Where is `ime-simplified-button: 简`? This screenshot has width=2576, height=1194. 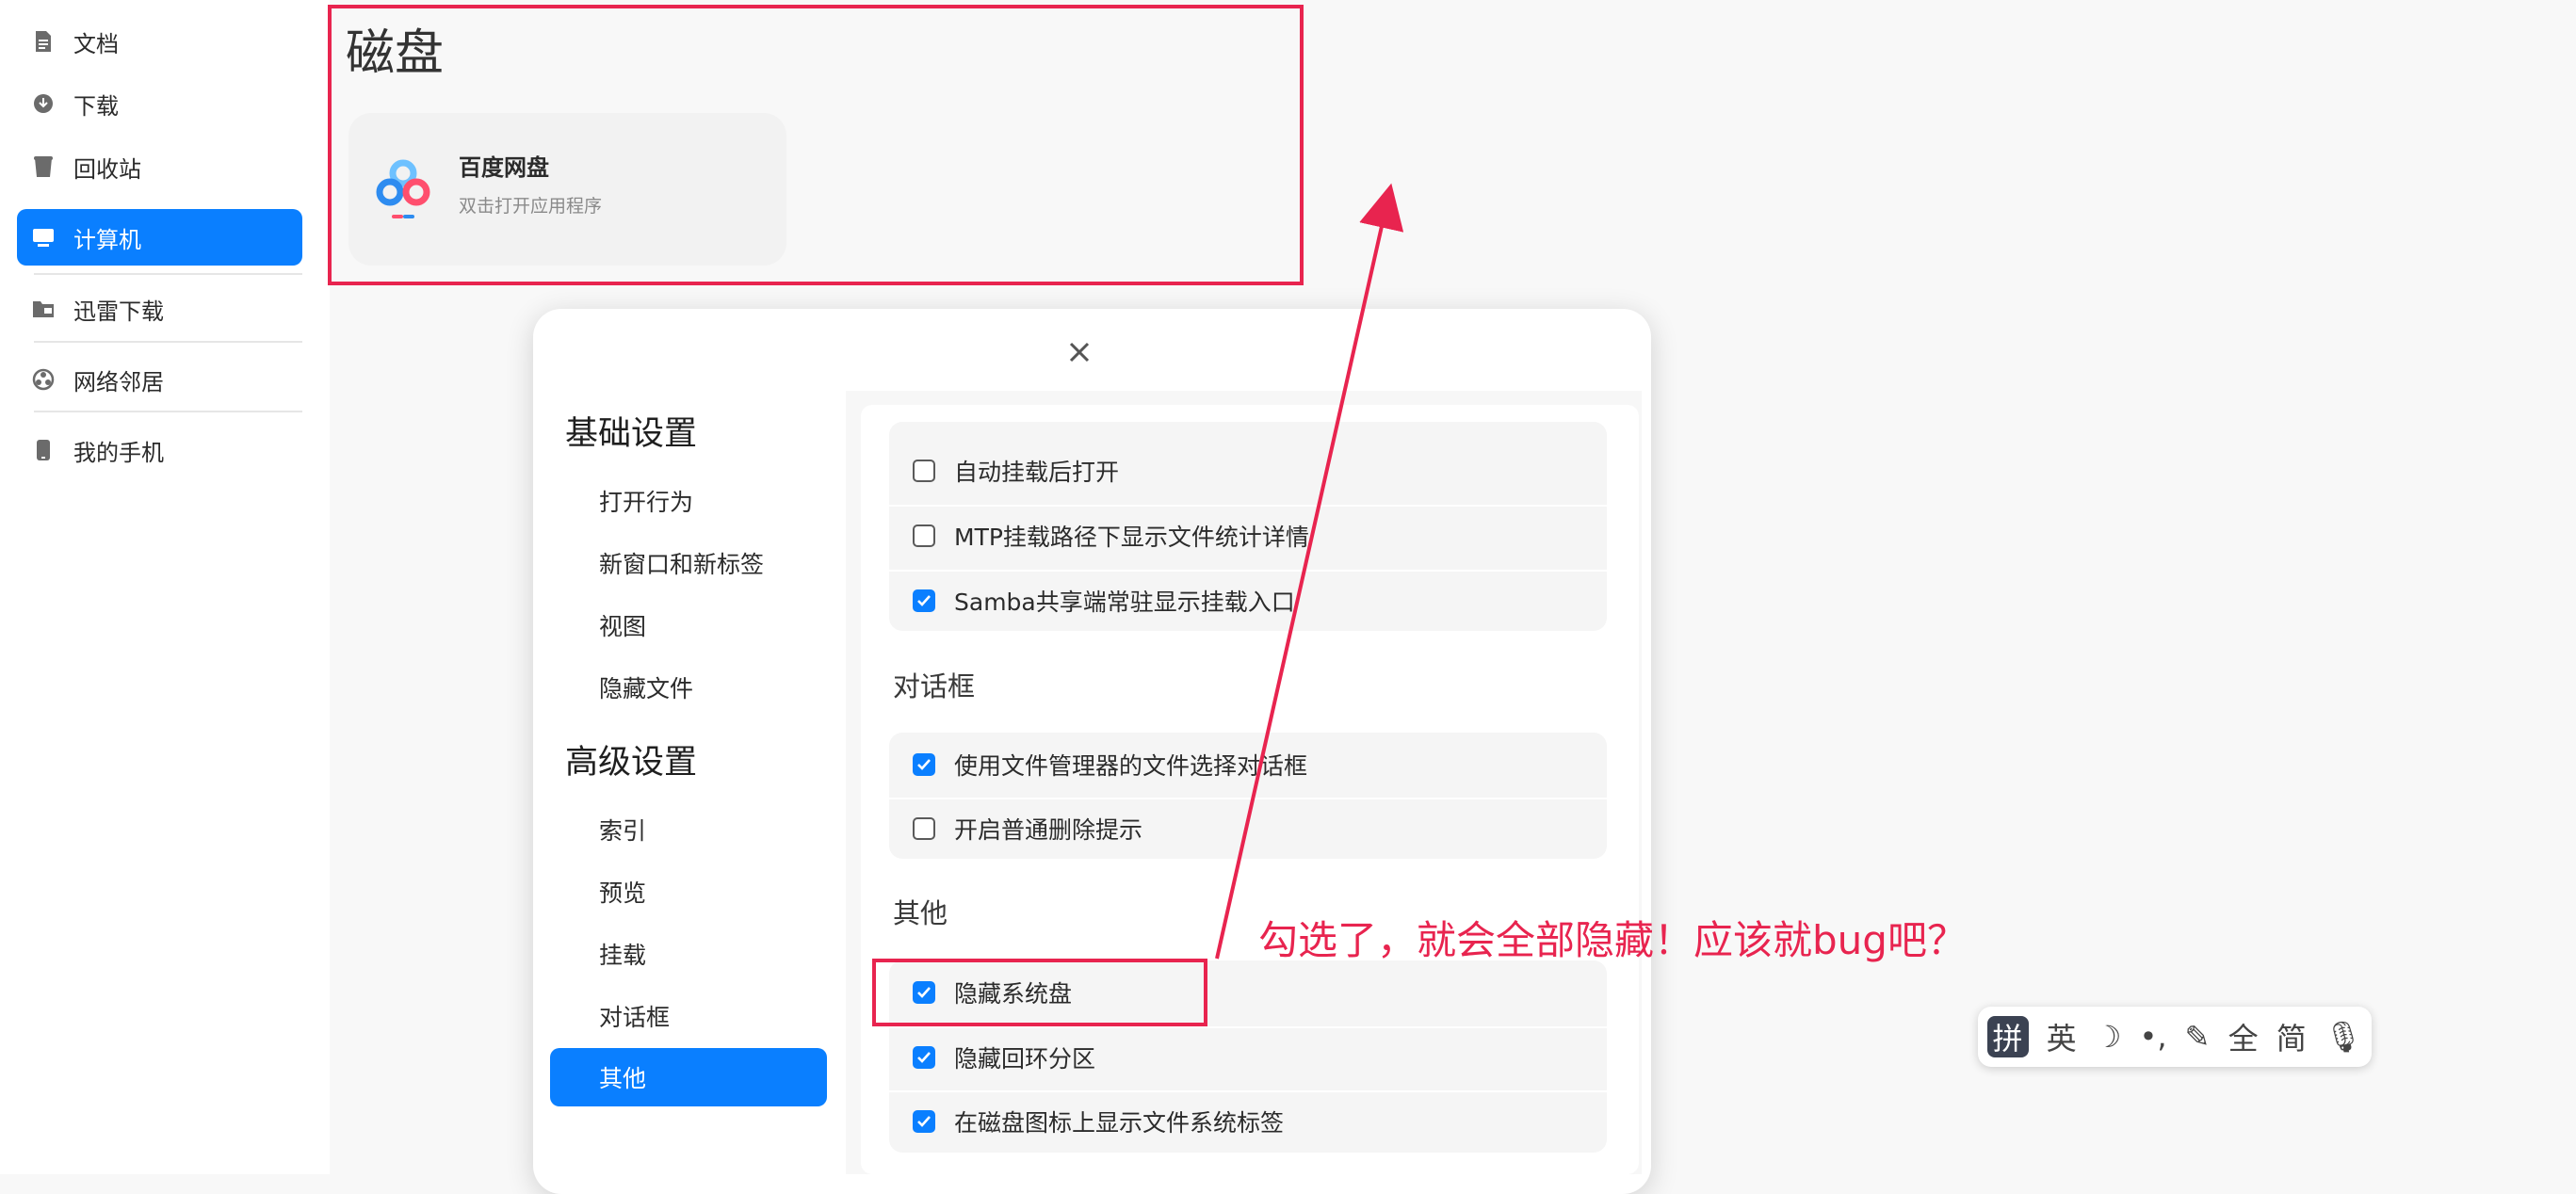 ime-simplified-button: 简 is located at coordinates (2291, 1037).